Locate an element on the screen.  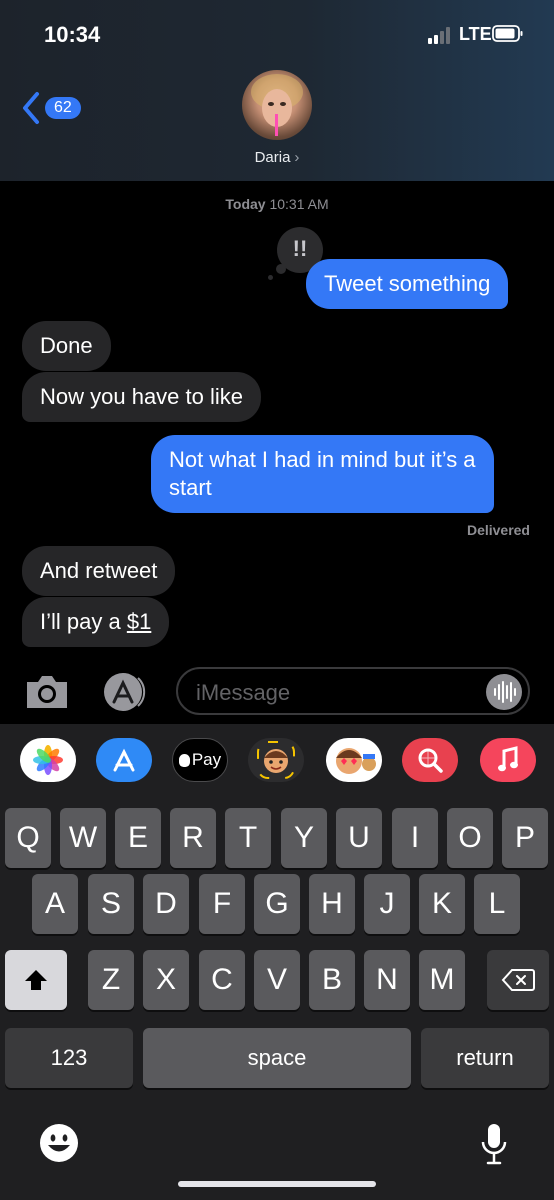
music-icon is located at coordinates (508, 760).